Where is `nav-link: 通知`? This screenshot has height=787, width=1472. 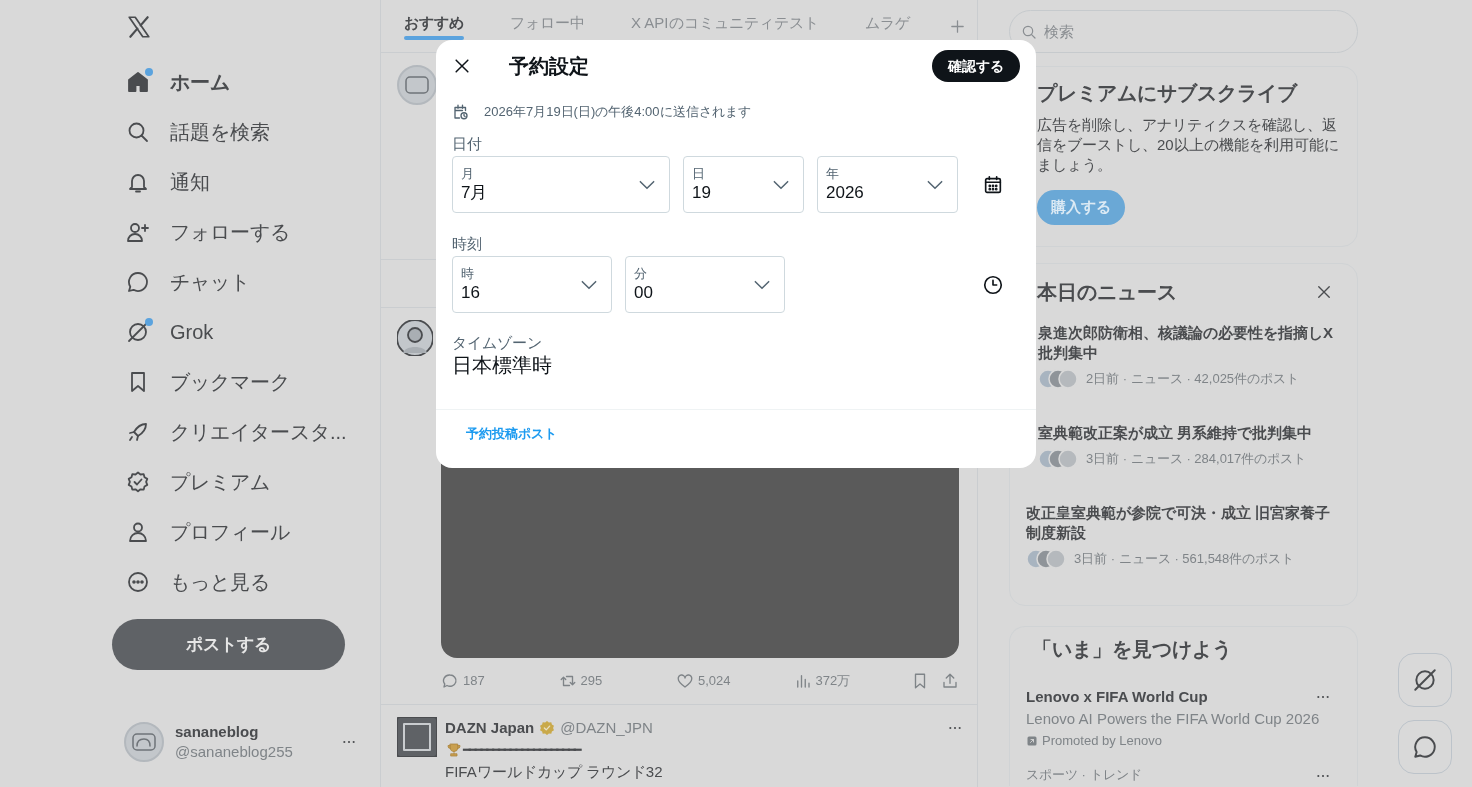 nav-link: 通知 is located at coordinates (161, 182).